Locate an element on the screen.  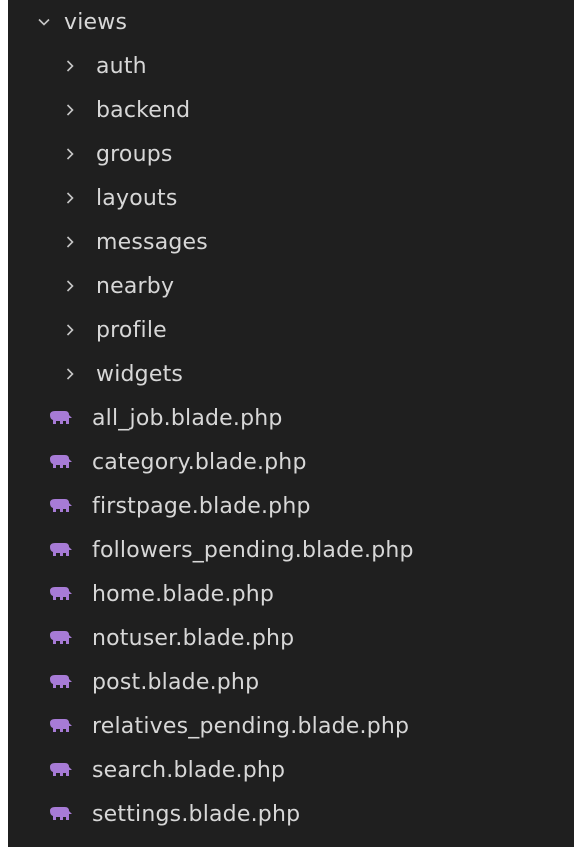
folder-groups: groups is located at coordinates (291, 154).